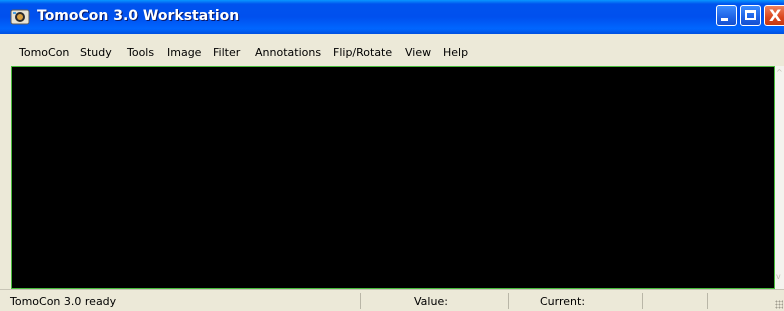 The width and height of the screenshot is (784, 311). I want to click on status-bar: TomoCon 3.0 ready Value: Current:, so click(392, 300).